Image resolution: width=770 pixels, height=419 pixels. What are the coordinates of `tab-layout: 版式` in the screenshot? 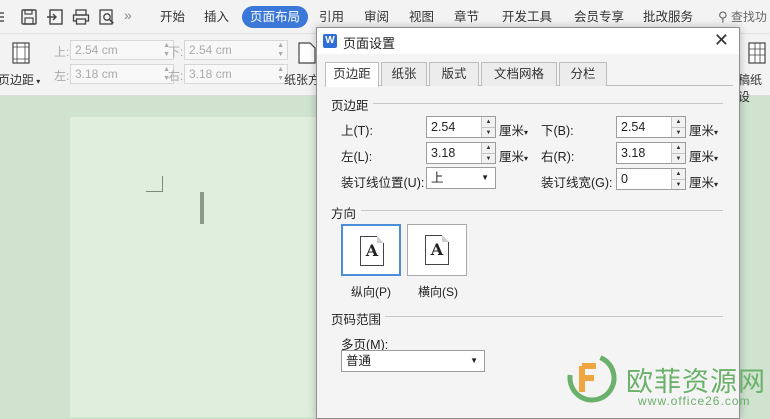 It's located at (454, 74).